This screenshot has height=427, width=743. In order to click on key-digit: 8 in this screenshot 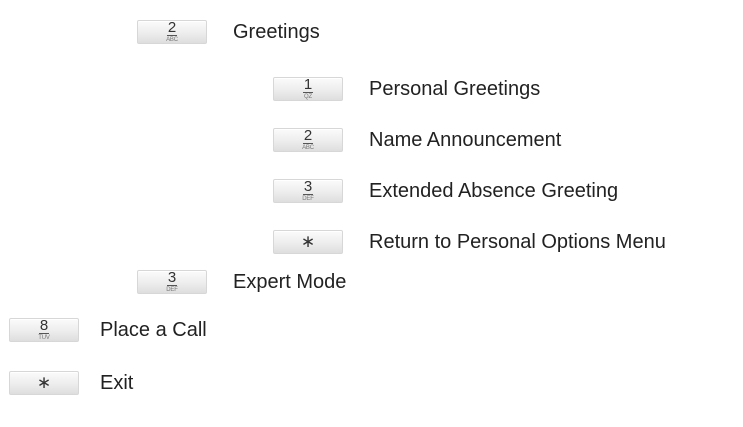, I will do `click(44, 325)`.